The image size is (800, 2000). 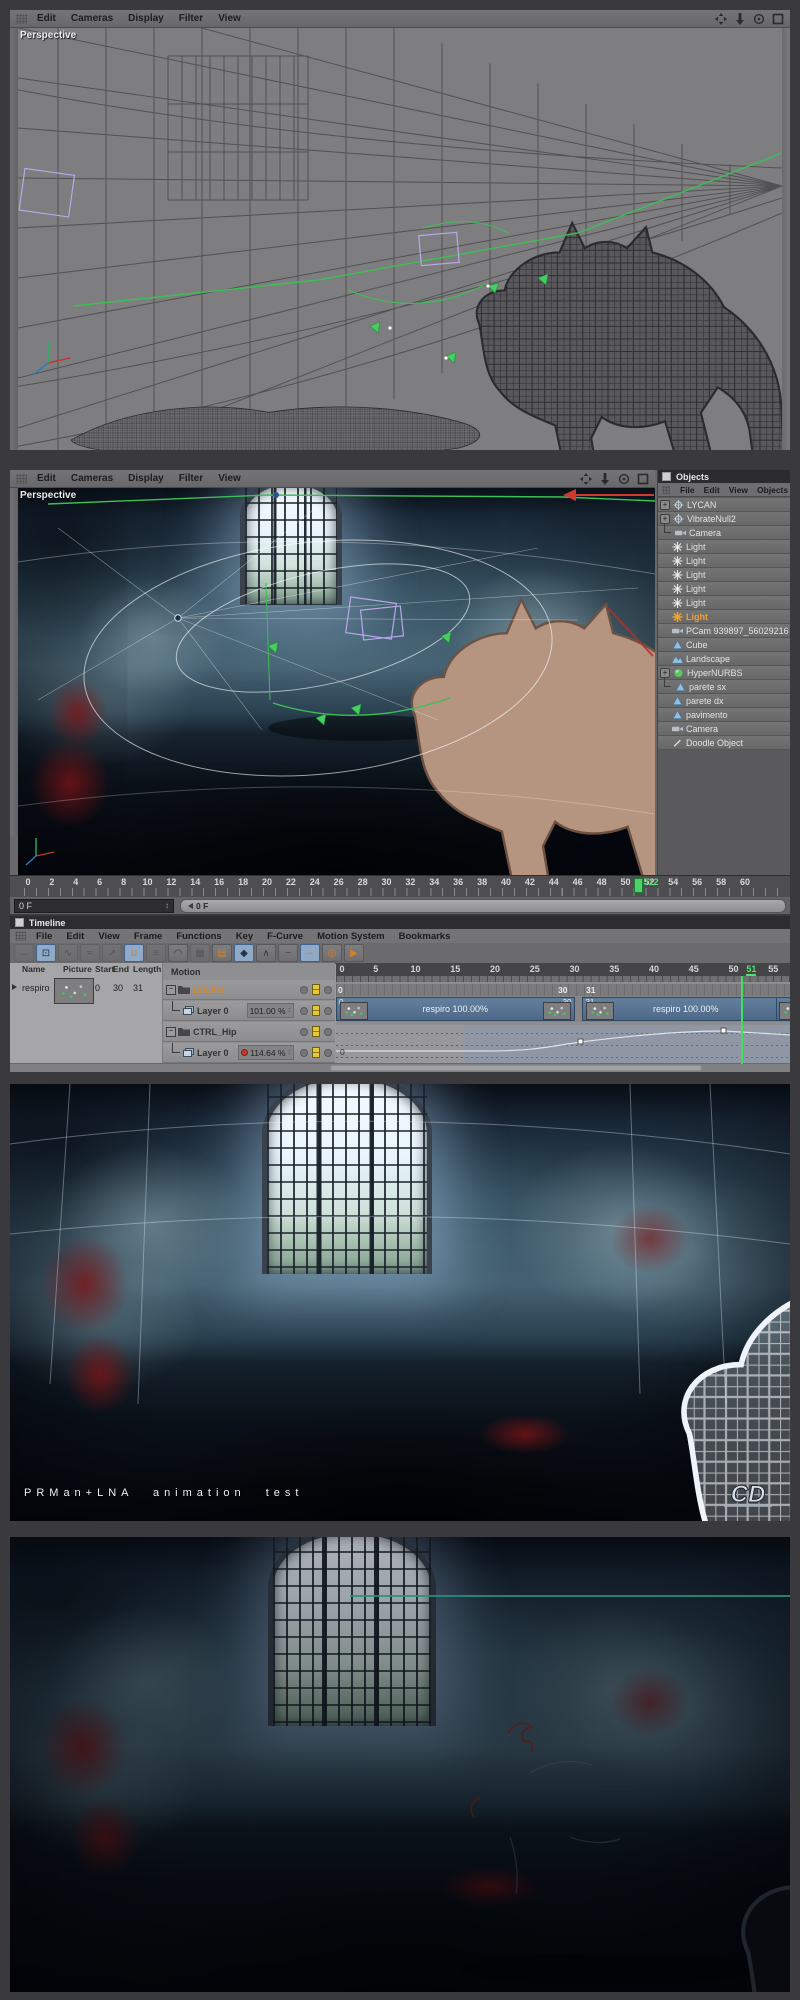 I want to click on object-tree-item: Landscape, so click(x=724, y=659).